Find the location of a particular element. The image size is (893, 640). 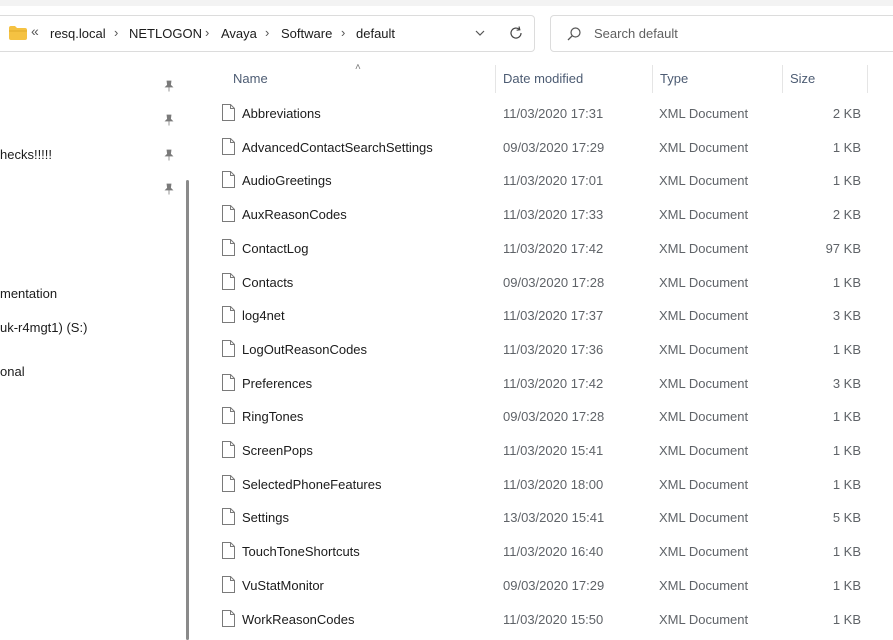

file-size: 5 KB is located at coordinates (846, 518).